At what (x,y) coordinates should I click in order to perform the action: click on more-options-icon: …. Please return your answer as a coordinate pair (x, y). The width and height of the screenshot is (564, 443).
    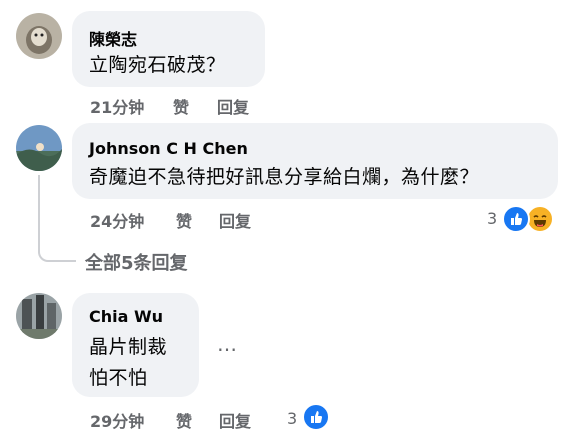
    Looking at the image, I should click on (227, 344).